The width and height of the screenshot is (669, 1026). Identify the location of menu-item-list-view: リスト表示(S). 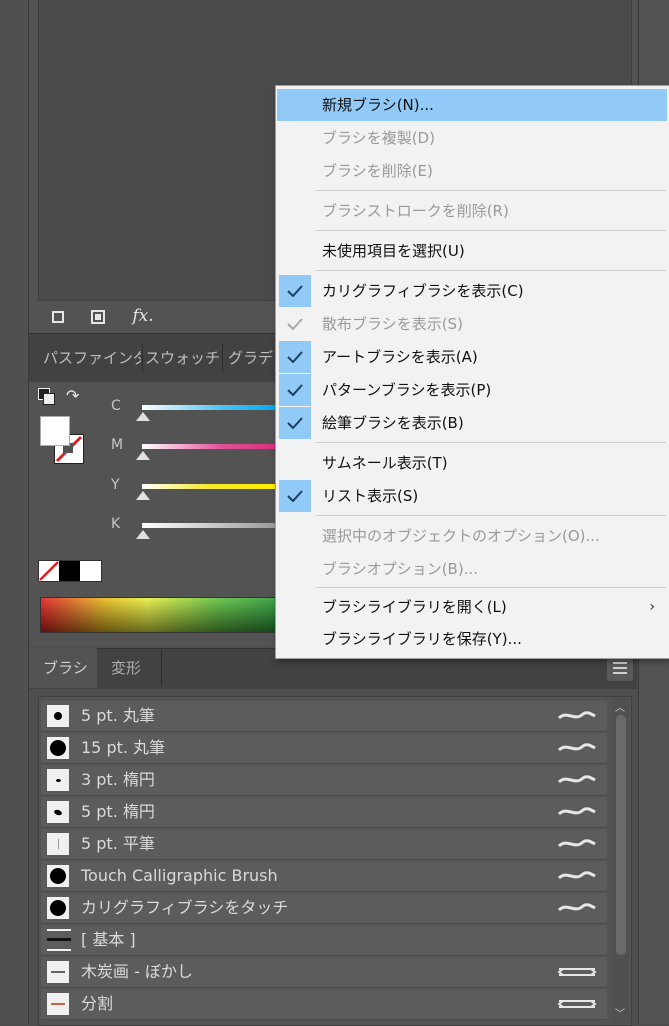
(472, 496).